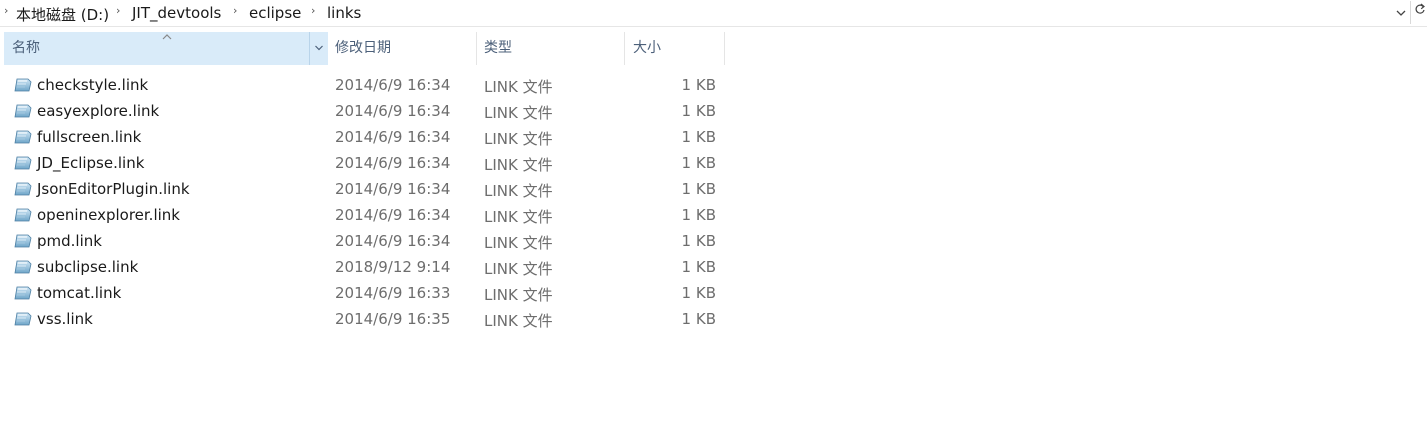 This screenshot has height=443, width=1427. Describe the element at coordinates (647, 48) in the screenshot. I see `column-header-size-label: 大小` at that location.